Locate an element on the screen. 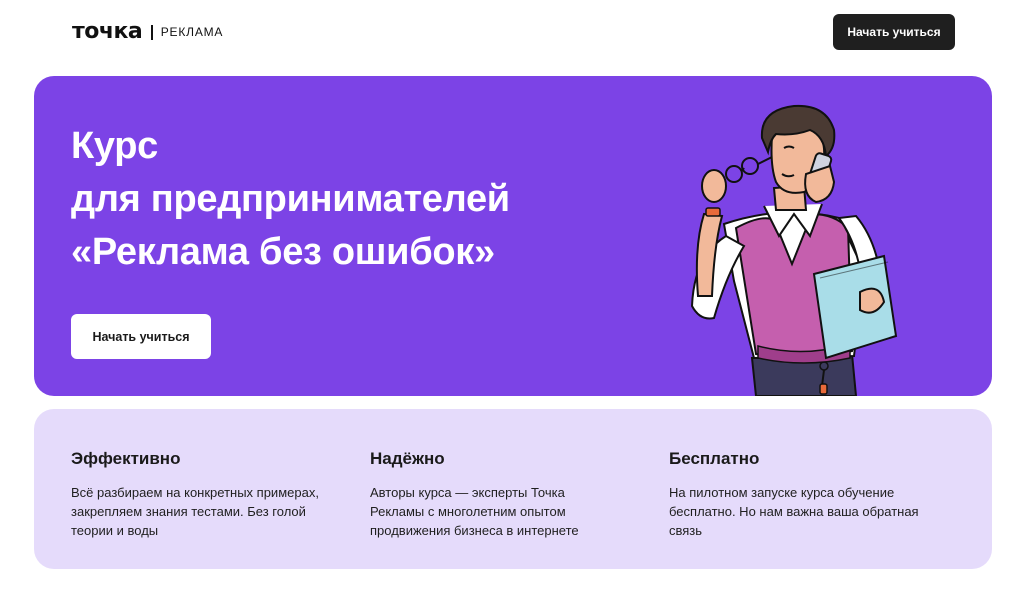  logo-divider is located at coordinates (152, 32).